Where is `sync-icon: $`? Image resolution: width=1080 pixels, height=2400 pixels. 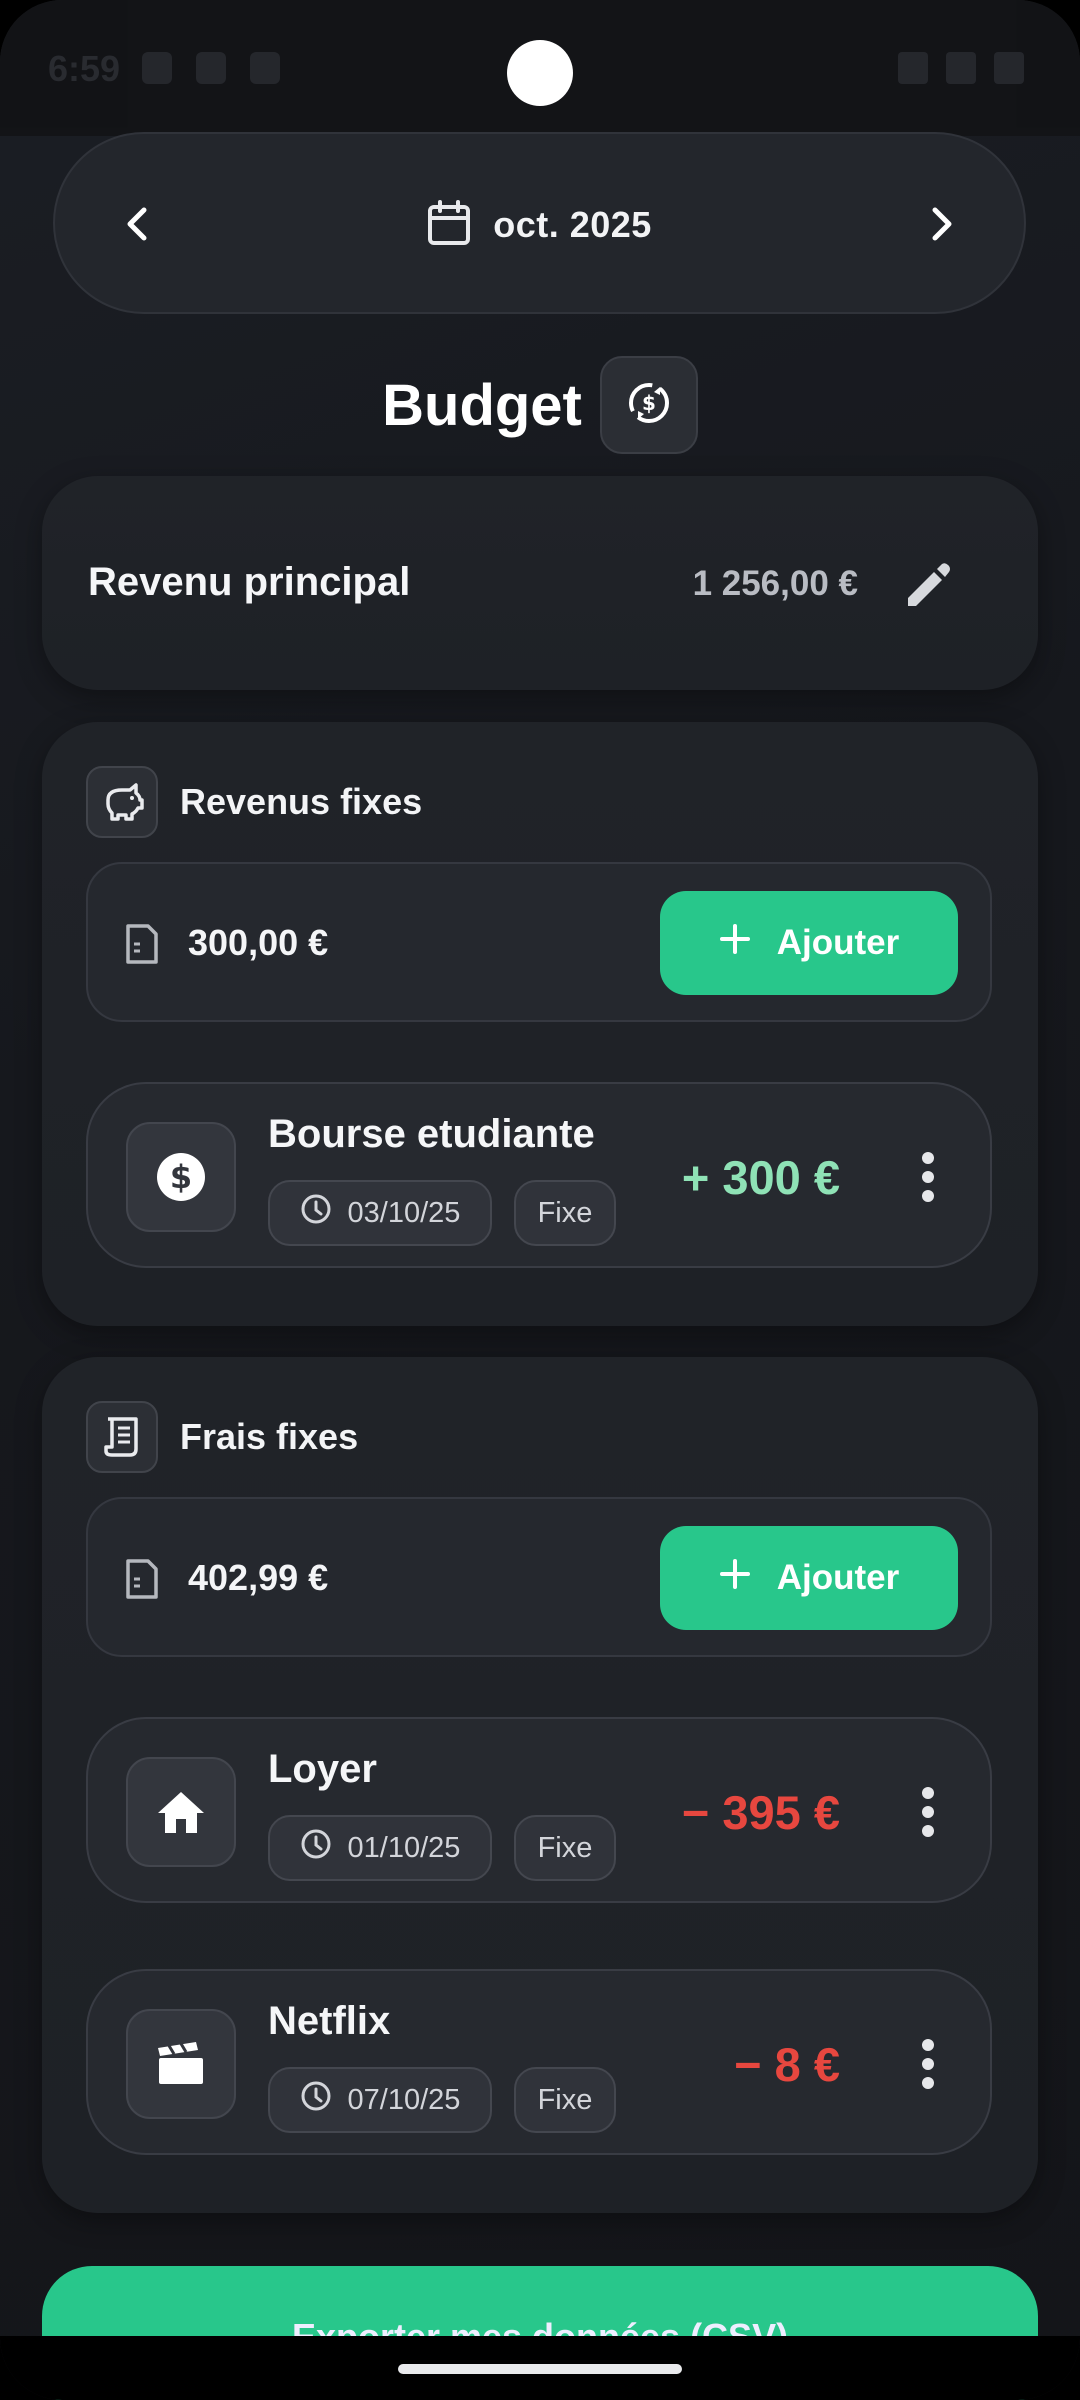 sync-icon: $ is located at coordinates (649, 405).